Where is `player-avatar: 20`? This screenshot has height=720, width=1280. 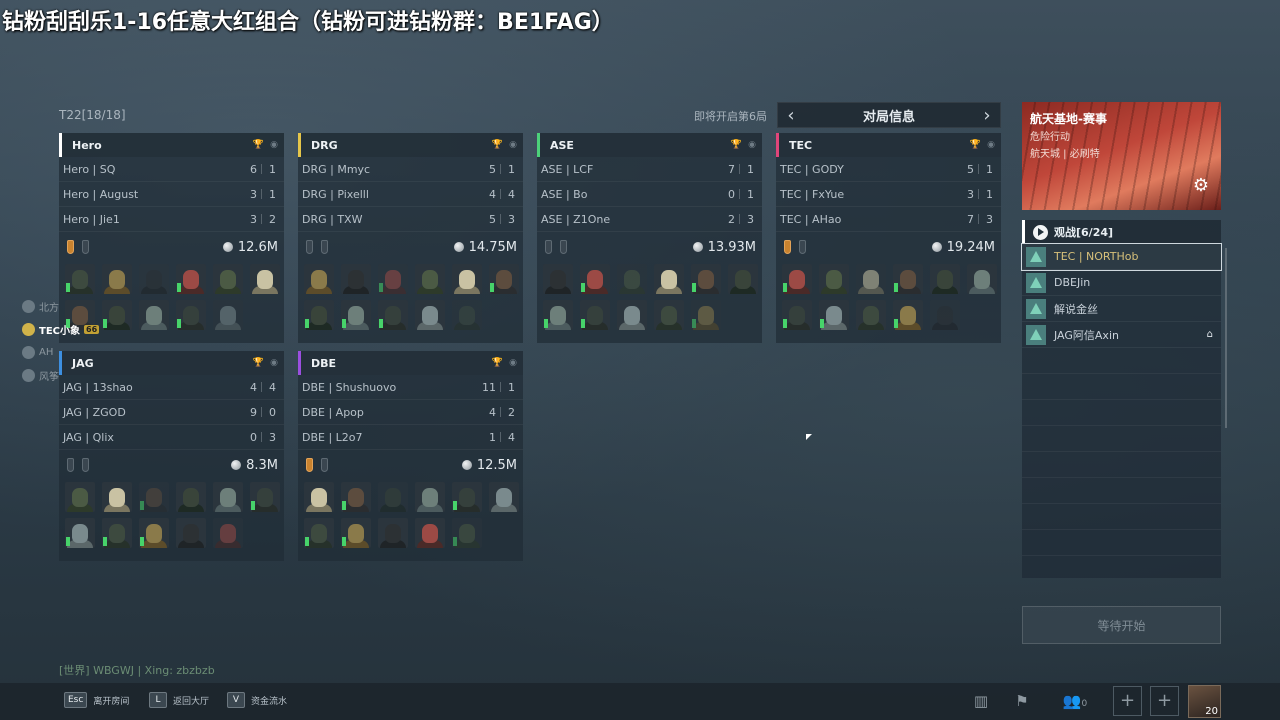 player-avatar: 20 is located at coordinates (1204, 701).